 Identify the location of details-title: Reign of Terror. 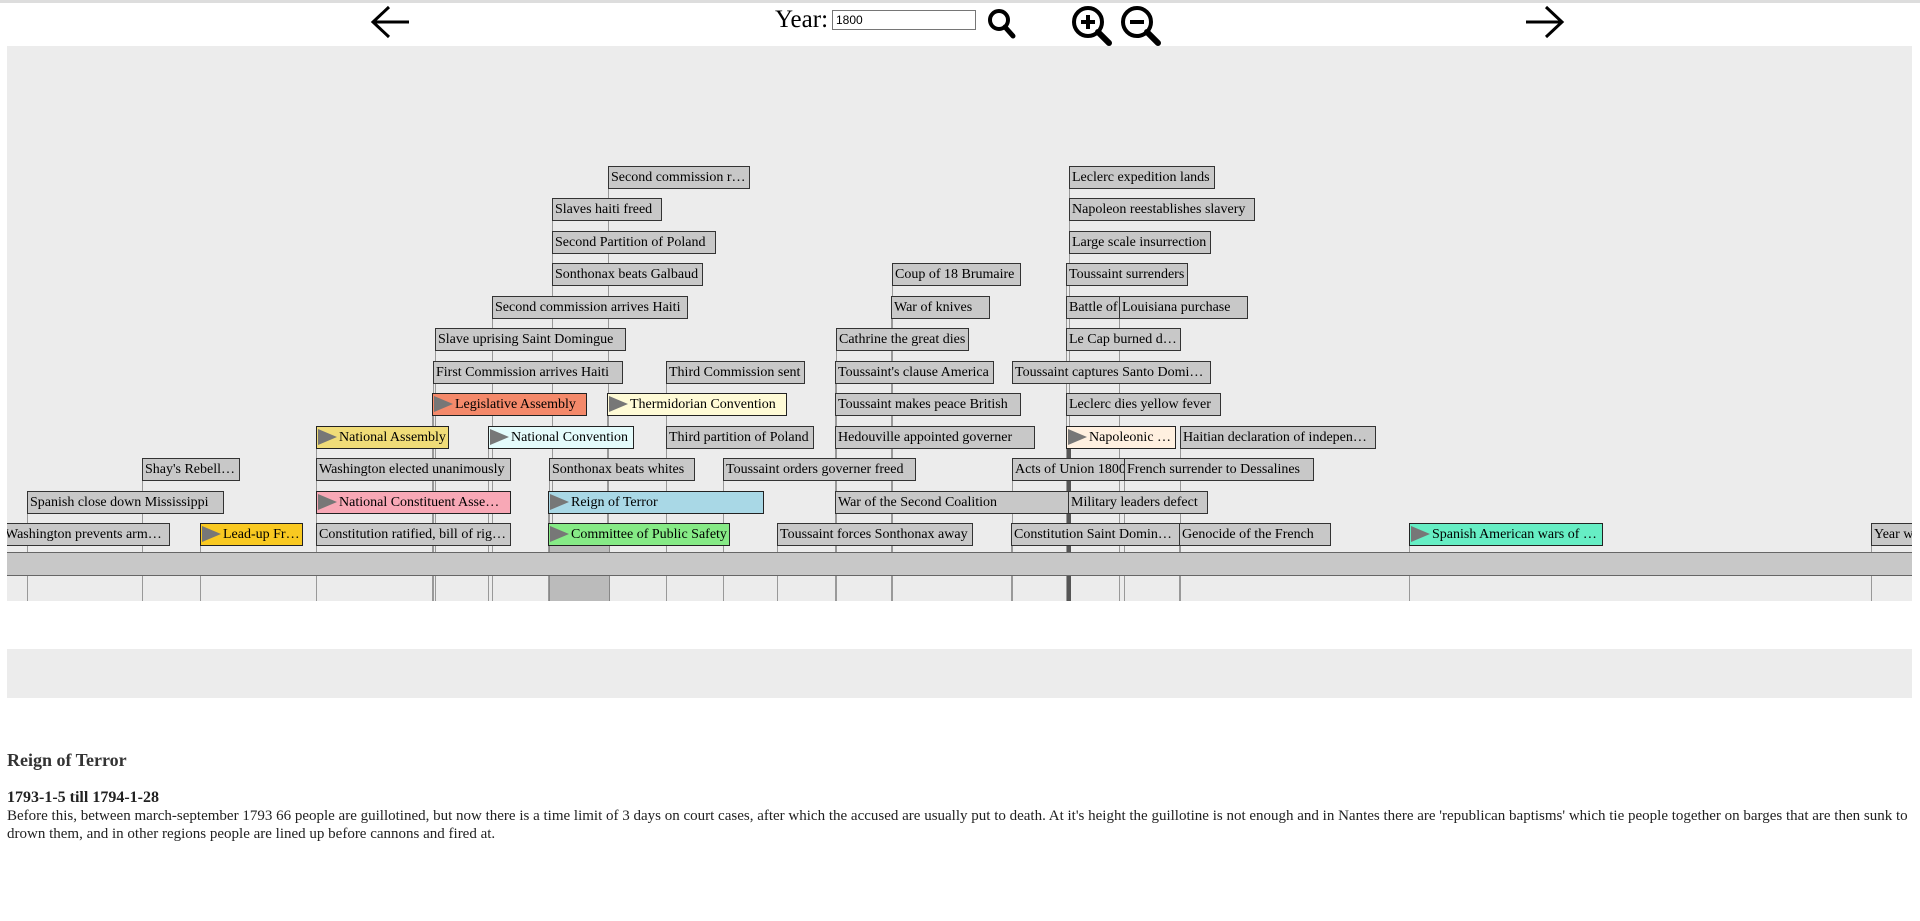
(67, 760).